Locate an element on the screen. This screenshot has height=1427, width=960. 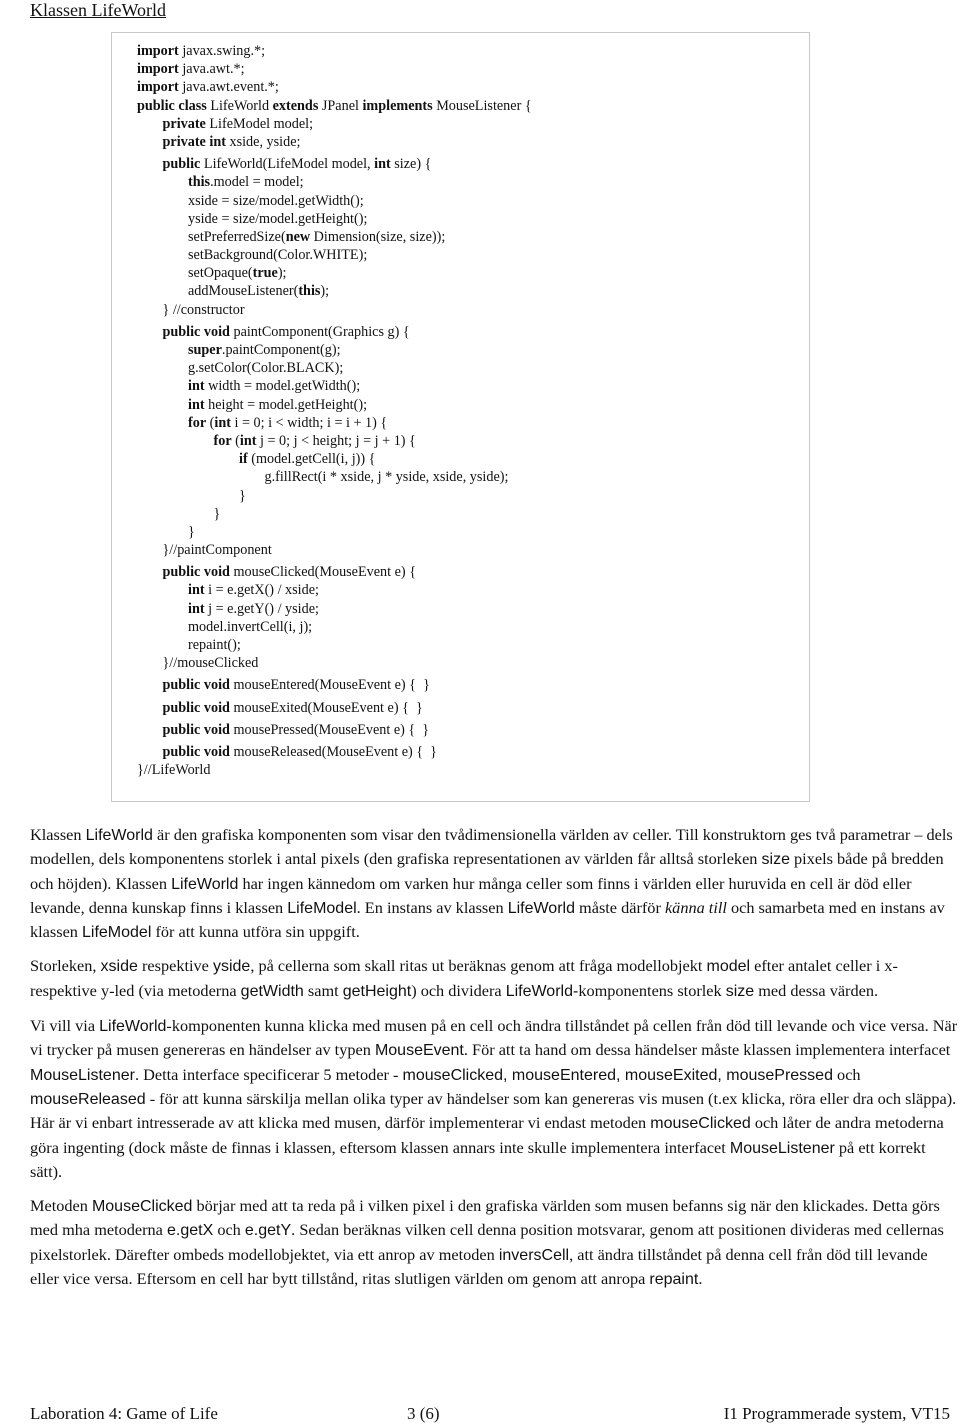
code-line: yside = size/model.getHeight(); is located at coordinates (473, 219).